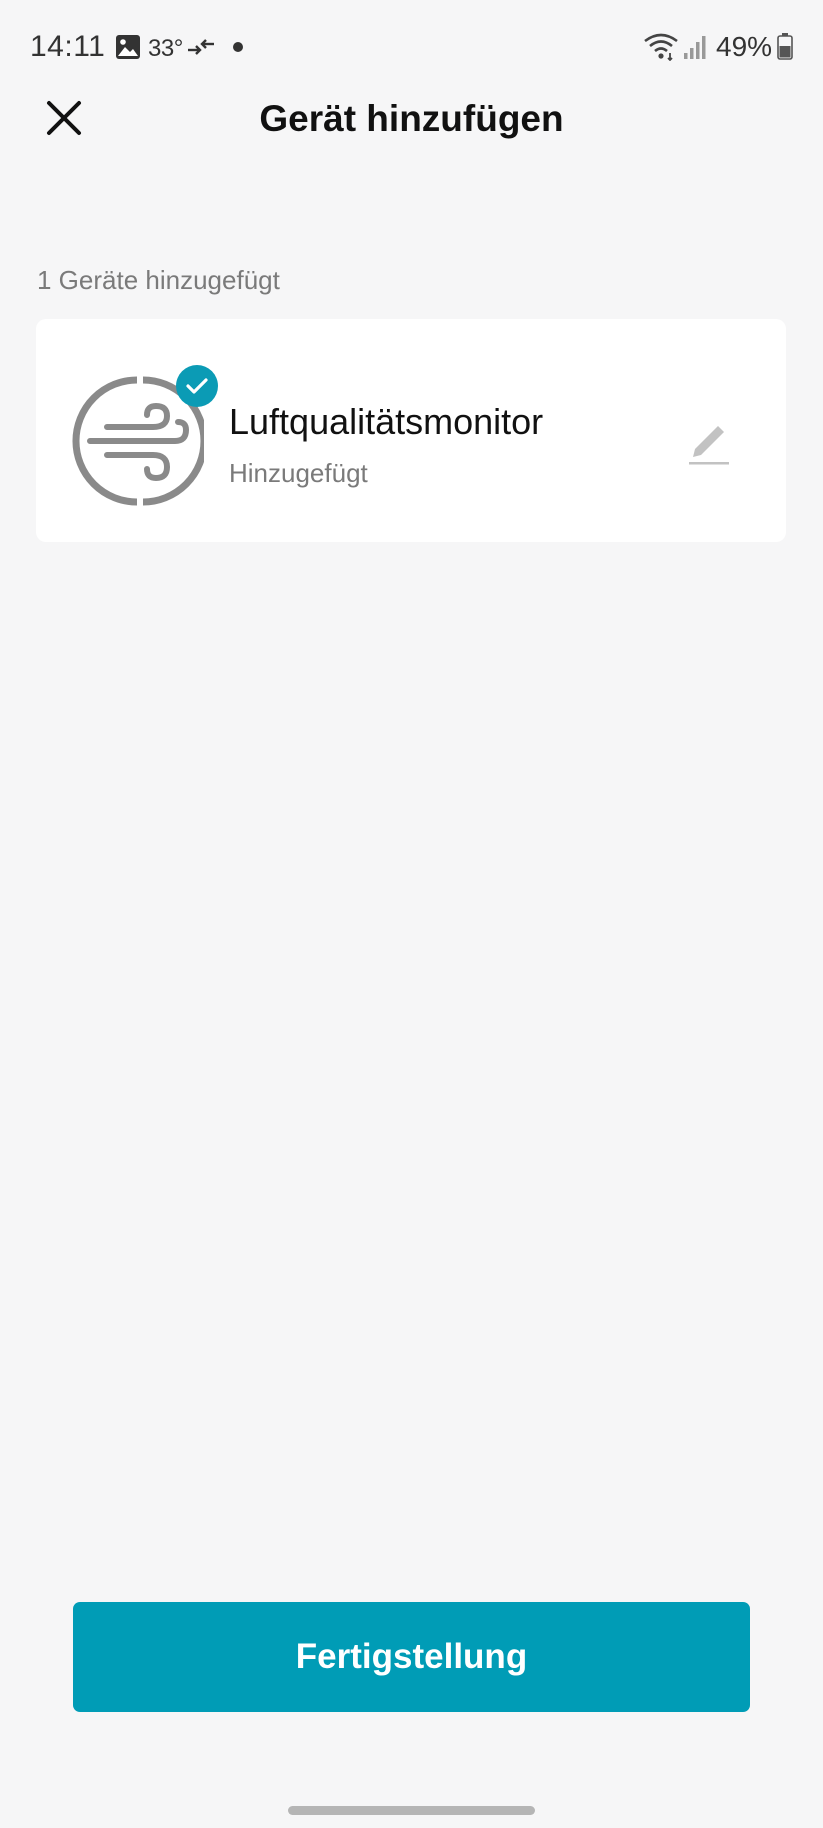  What do you see at coordinates (386, 421) in the screenshot?
I see `device-name: Luftqualitätsmonitor` at bounding box center [386, 421].